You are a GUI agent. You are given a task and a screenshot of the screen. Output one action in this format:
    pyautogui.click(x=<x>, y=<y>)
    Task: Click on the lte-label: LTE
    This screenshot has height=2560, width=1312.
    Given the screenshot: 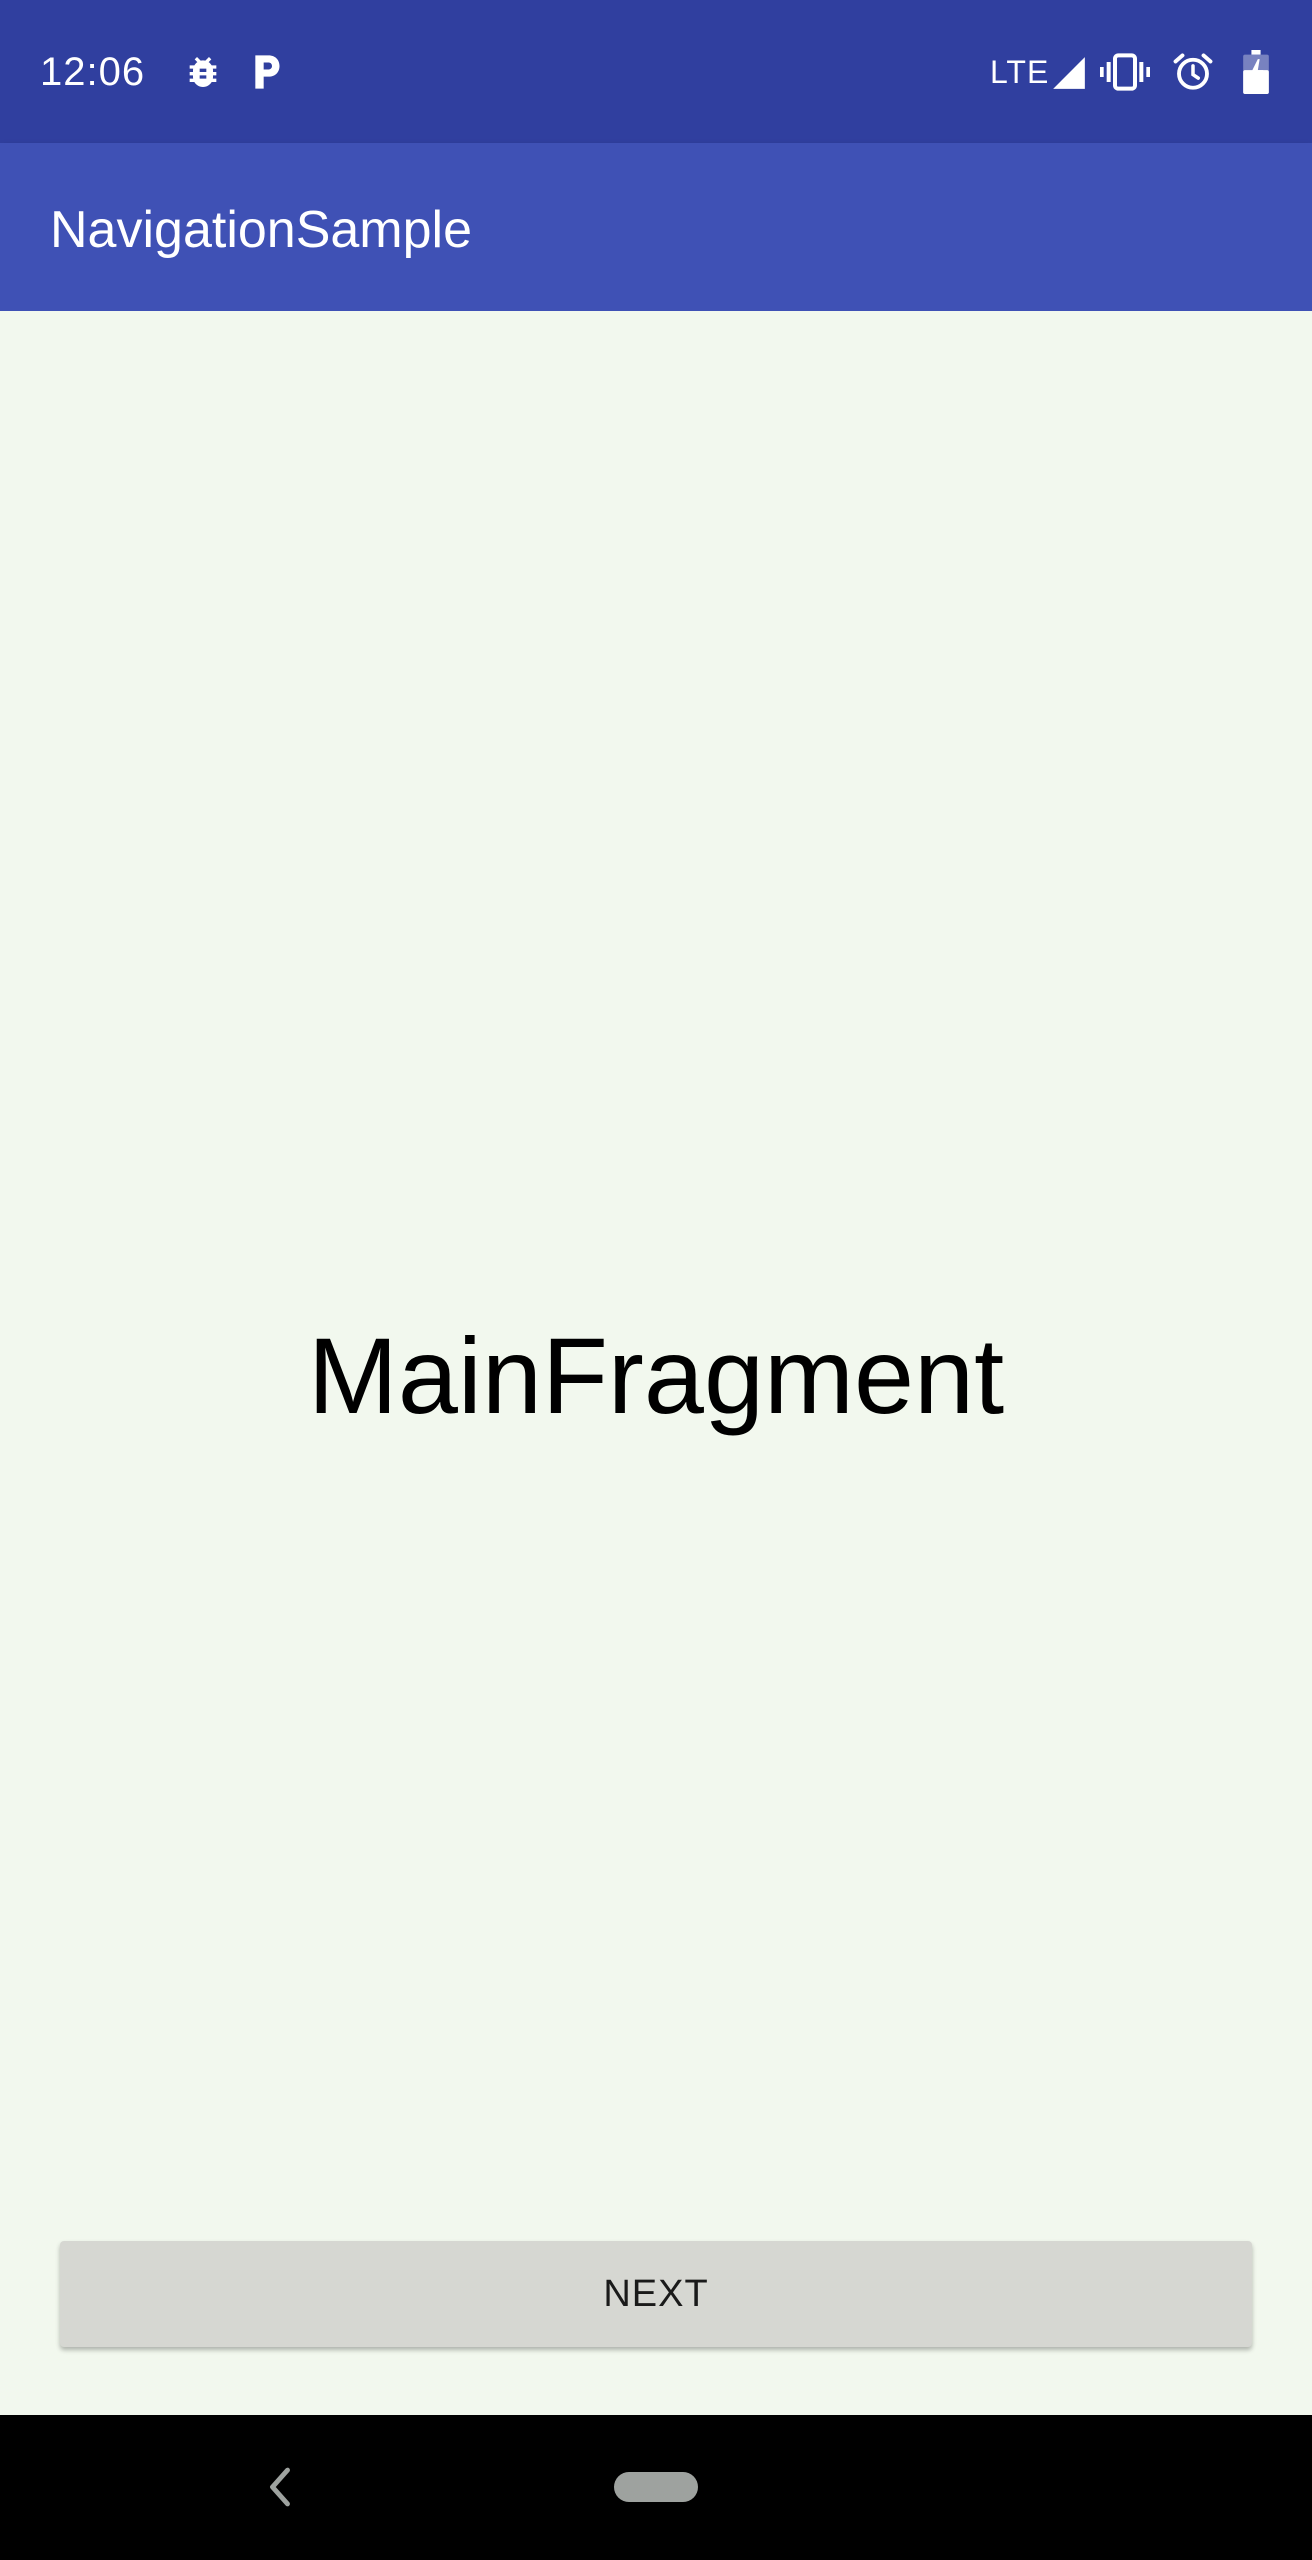 What is the action you would take?
    pyautogui.click(x=1020, y=72)
    